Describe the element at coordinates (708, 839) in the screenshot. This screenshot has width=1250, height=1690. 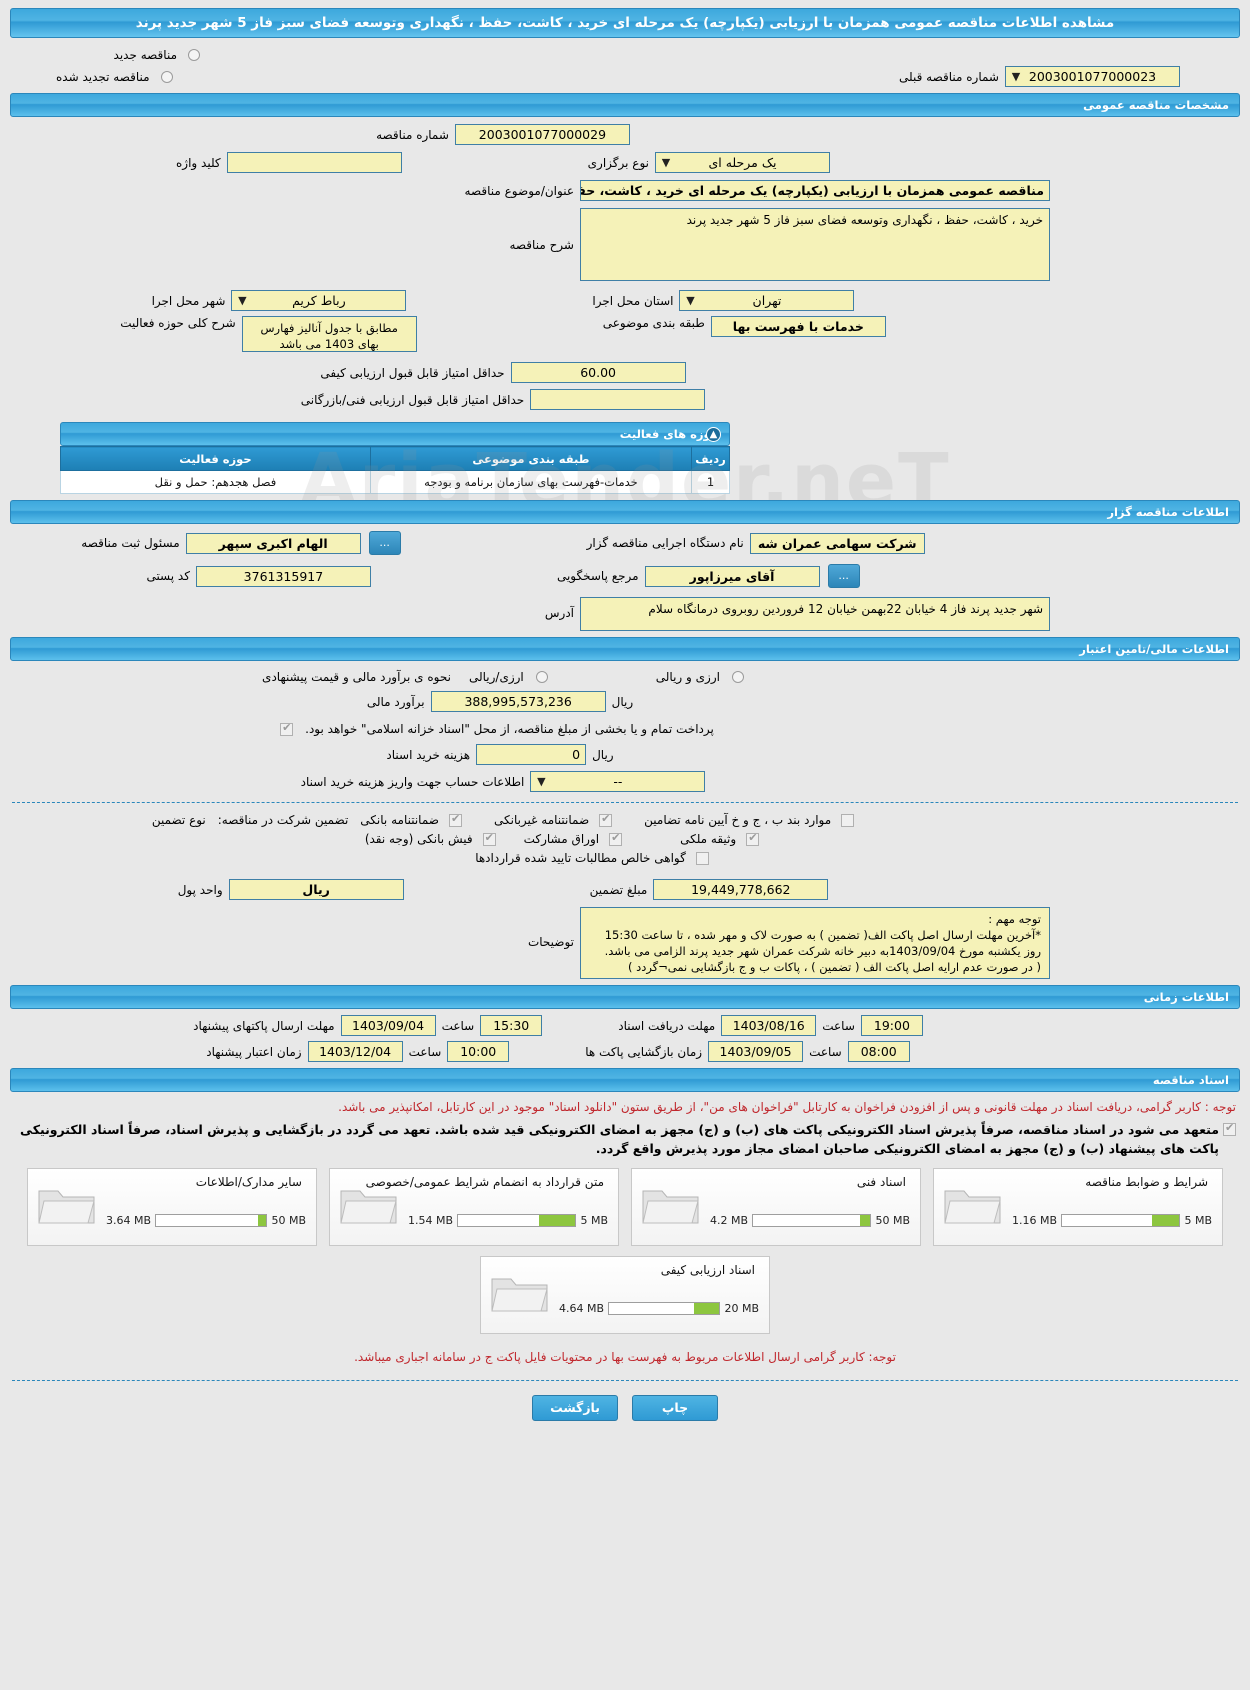
I see `guarantee-option-6-label: وثیقه ملکی` at that location.